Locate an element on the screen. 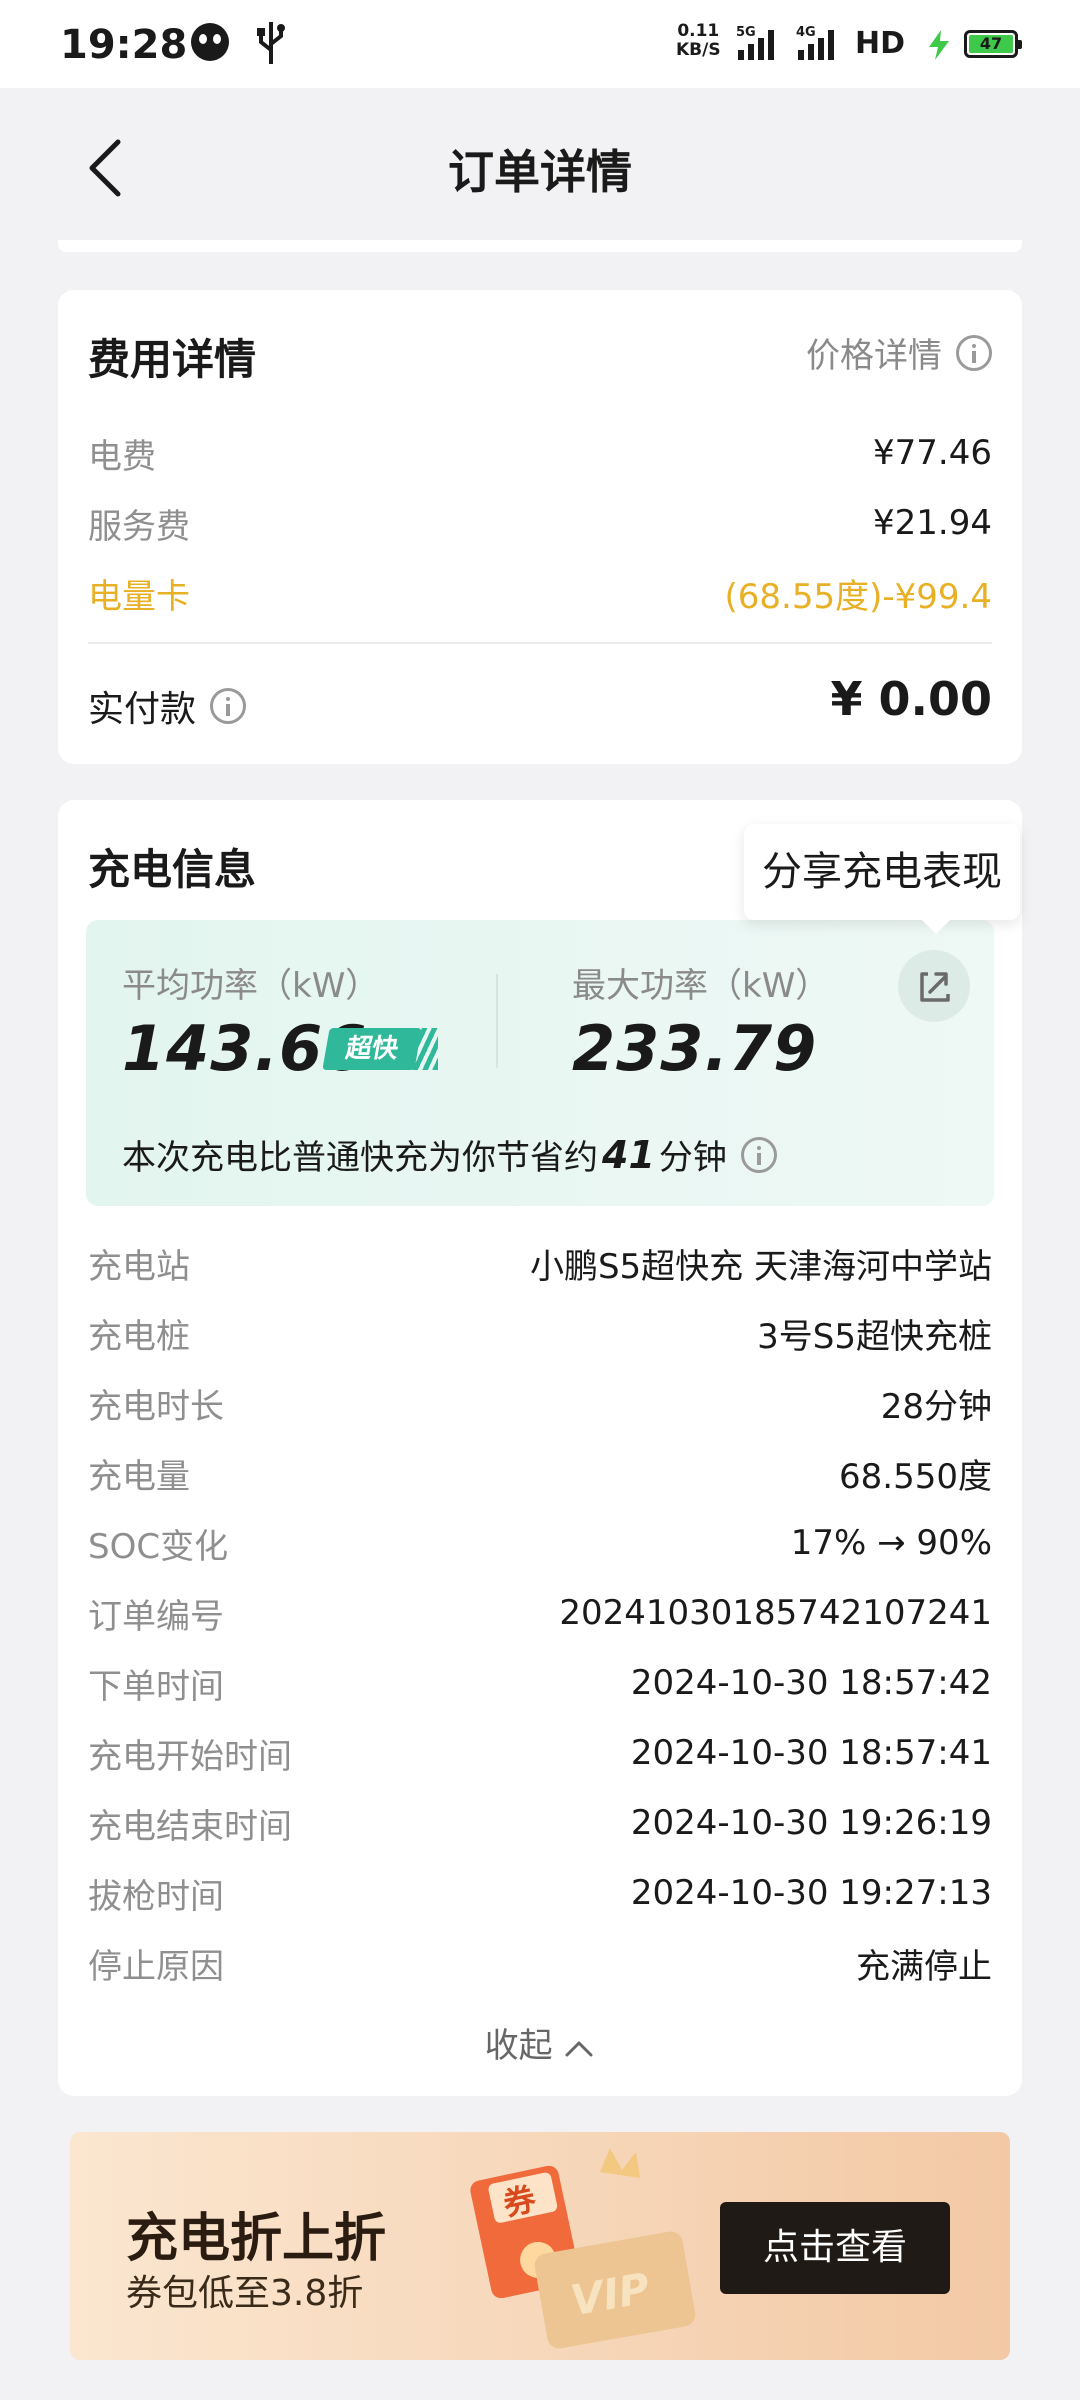 The height and width of the screenshot is (2400, 1080). fee-card-title: 费用详情 is located at coordinates (172, 359).